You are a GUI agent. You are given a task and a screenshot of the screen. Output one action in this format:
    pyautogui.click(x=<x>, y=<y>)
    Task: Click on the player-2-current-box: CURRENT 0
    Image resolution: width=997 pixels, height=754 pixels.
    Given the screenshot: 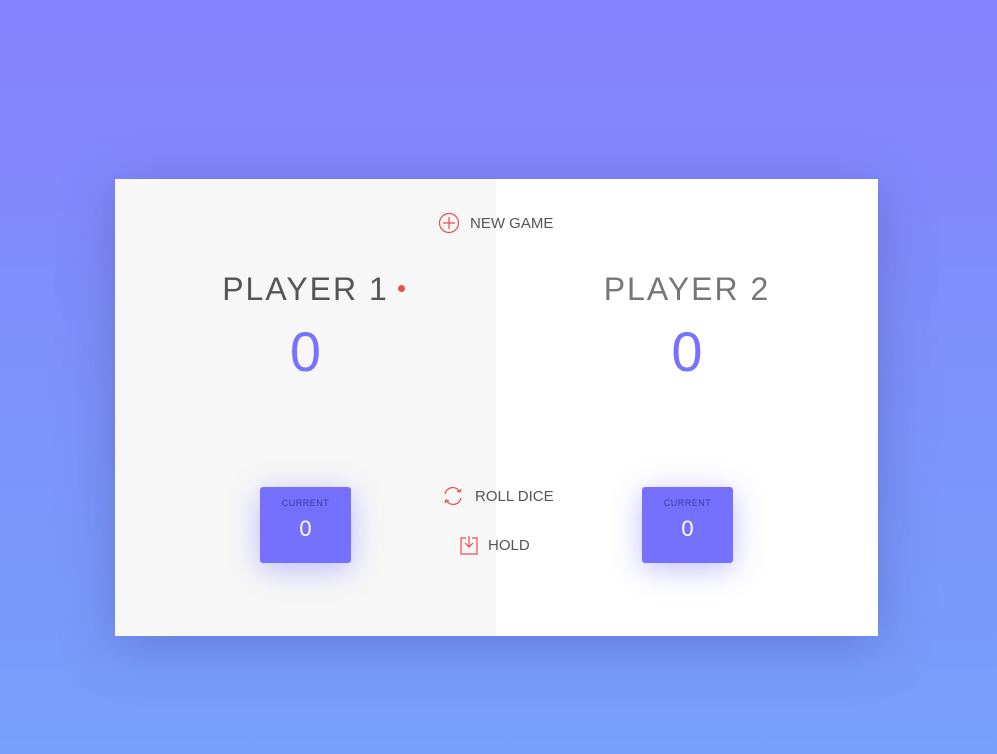 What is the action you would take?
    pyautogui.click(x=687, y=525)
    